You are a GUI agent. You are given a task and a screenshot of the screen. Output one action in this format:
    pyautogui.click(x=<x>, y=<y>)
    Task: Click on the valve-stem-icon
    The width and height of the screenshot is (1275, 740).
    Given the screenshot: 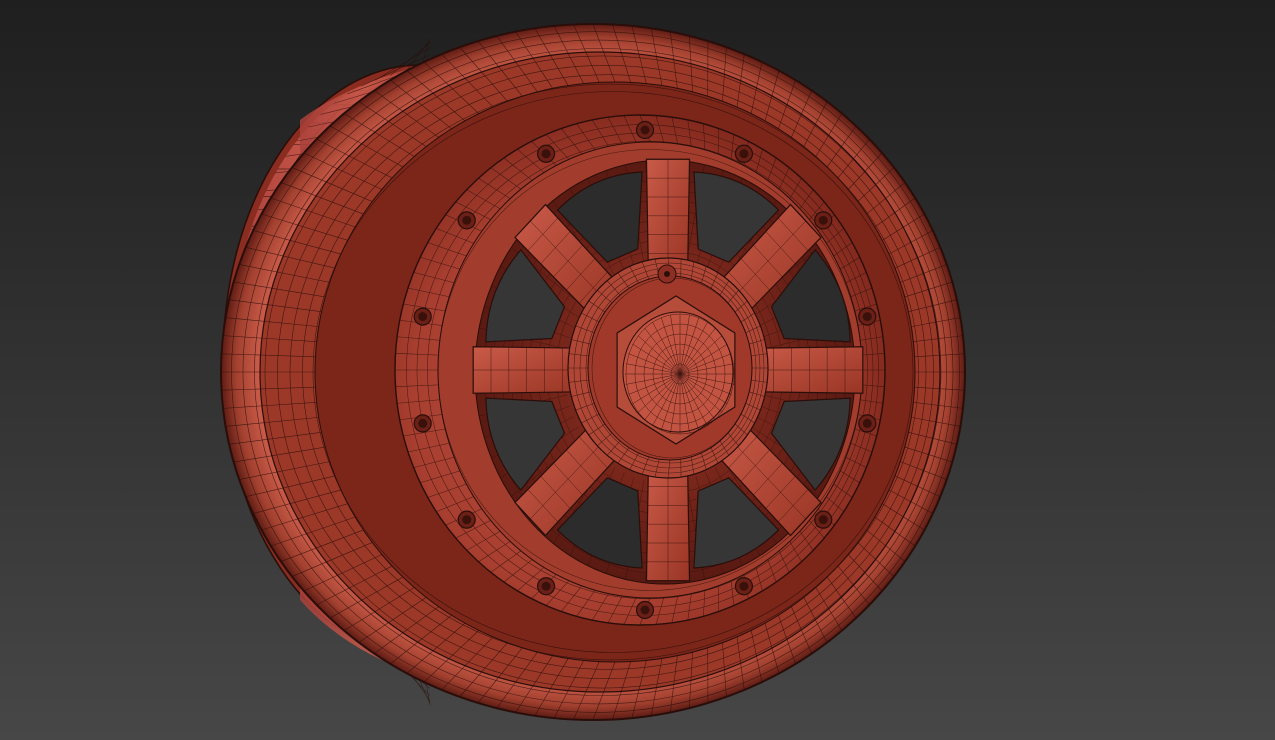 What is the action you would take?
    pyautogui.click(x=667, y=274)
    